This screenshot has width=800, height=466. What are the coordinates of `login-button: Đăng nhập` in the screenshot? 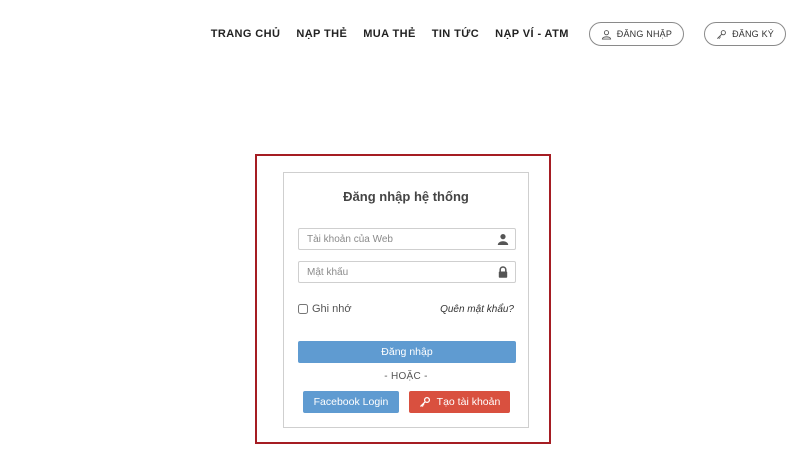 It's located at (407, 352).